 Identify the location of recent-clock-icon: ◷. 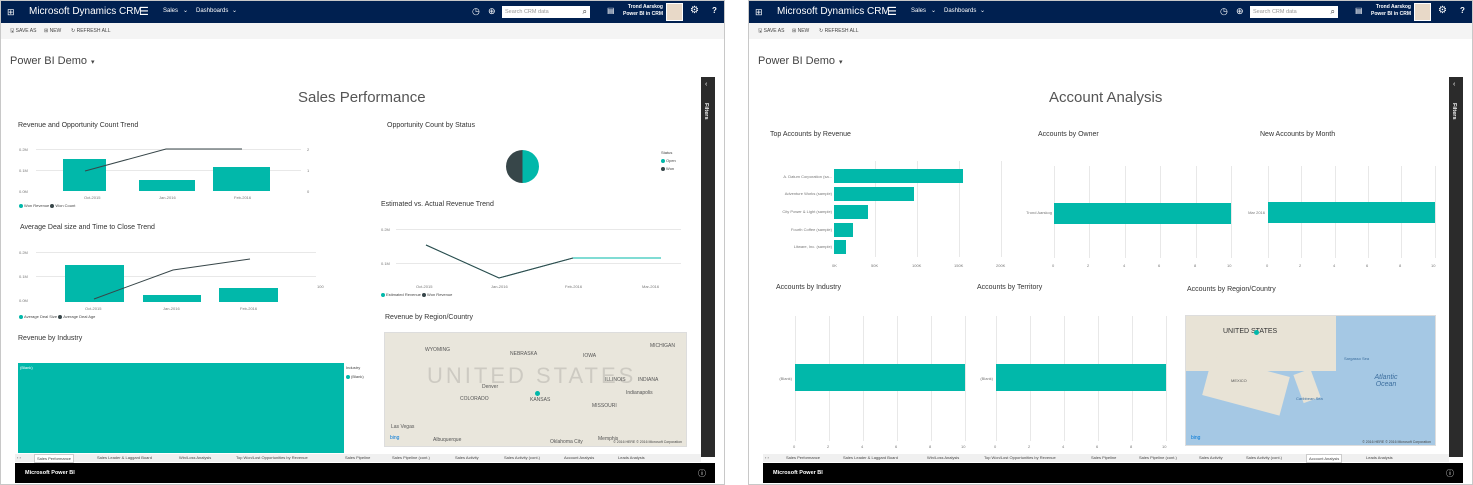
(1224, 11).